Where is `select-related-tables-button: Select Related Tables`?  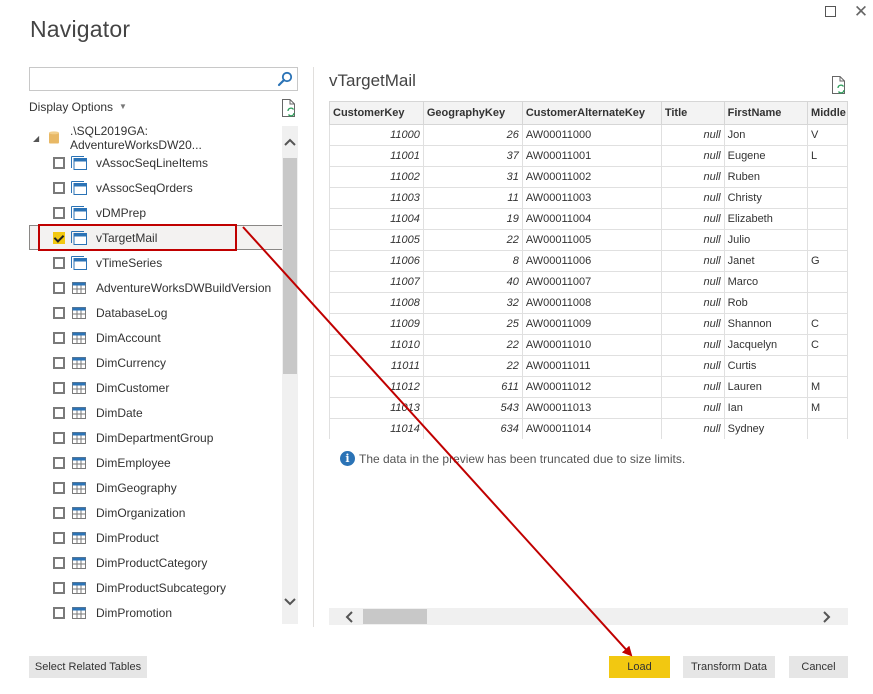
select-related-tables-button: Select Related Tables is located at coordinates (88, 667).